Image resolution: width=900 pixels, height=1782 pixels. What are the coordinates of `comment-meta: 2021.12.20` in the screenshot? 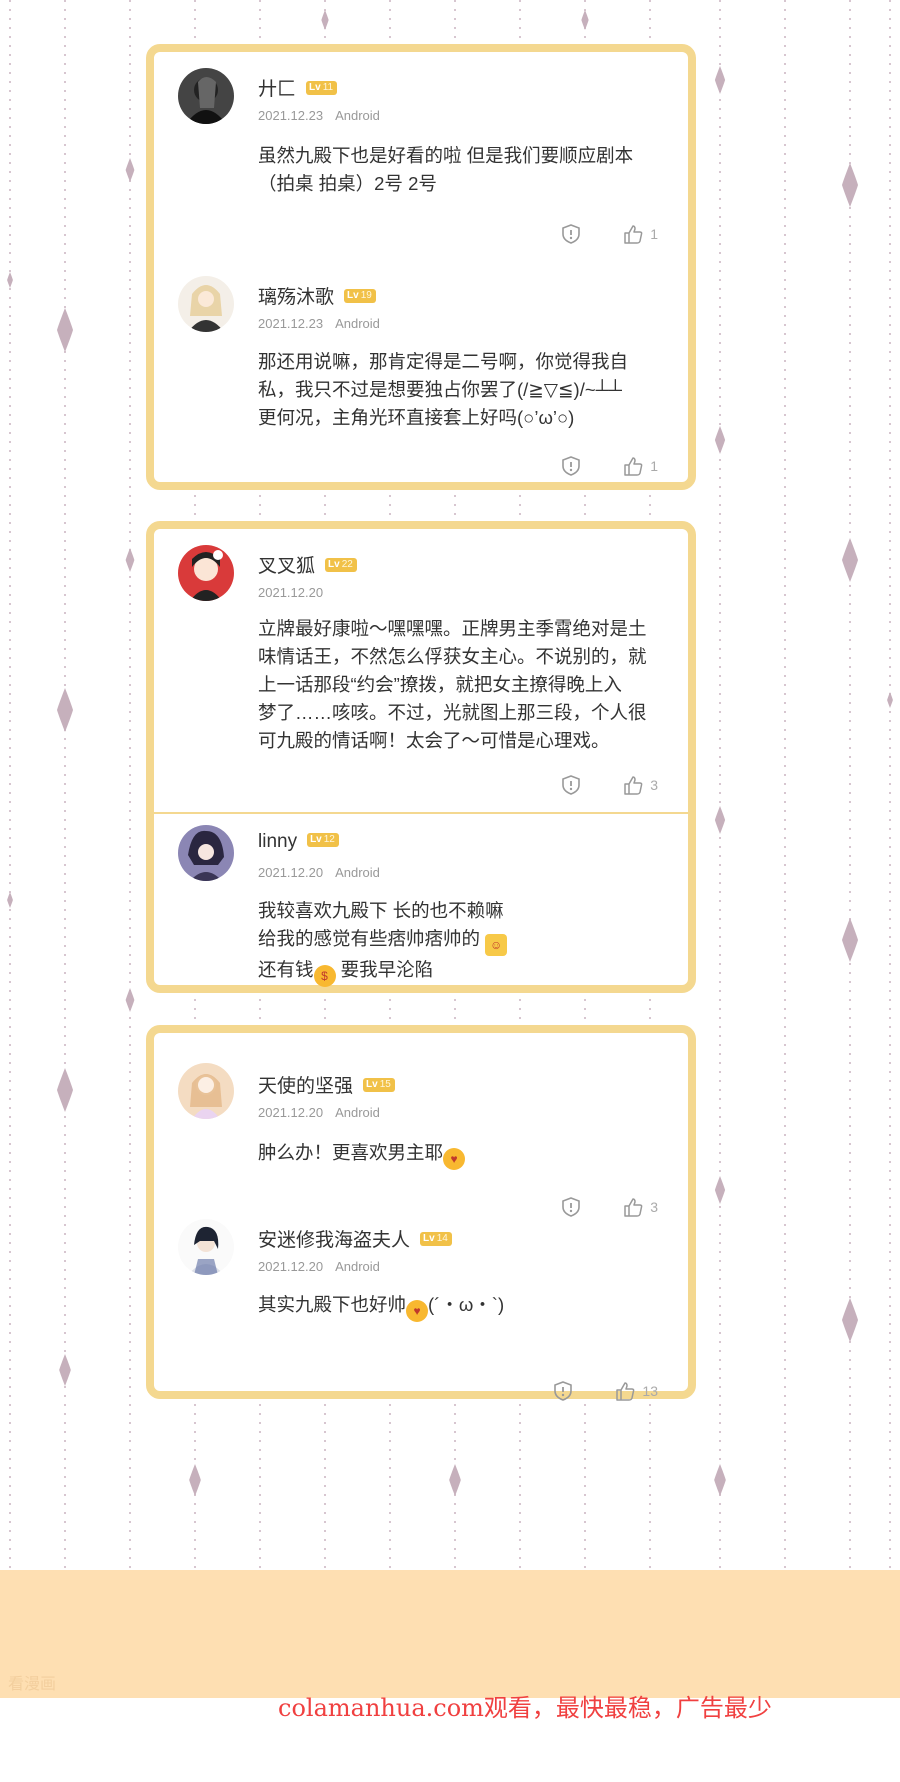 It's located at (290, 592).